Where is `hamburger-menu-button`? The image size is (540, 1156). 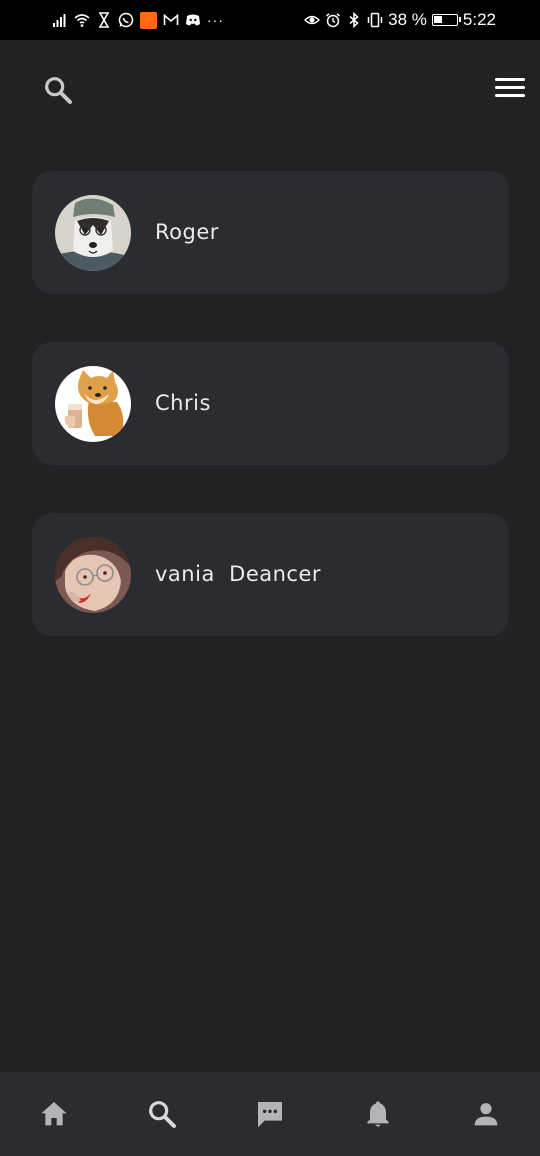 hamburger-menu-button is located at coordinates (510, 90).